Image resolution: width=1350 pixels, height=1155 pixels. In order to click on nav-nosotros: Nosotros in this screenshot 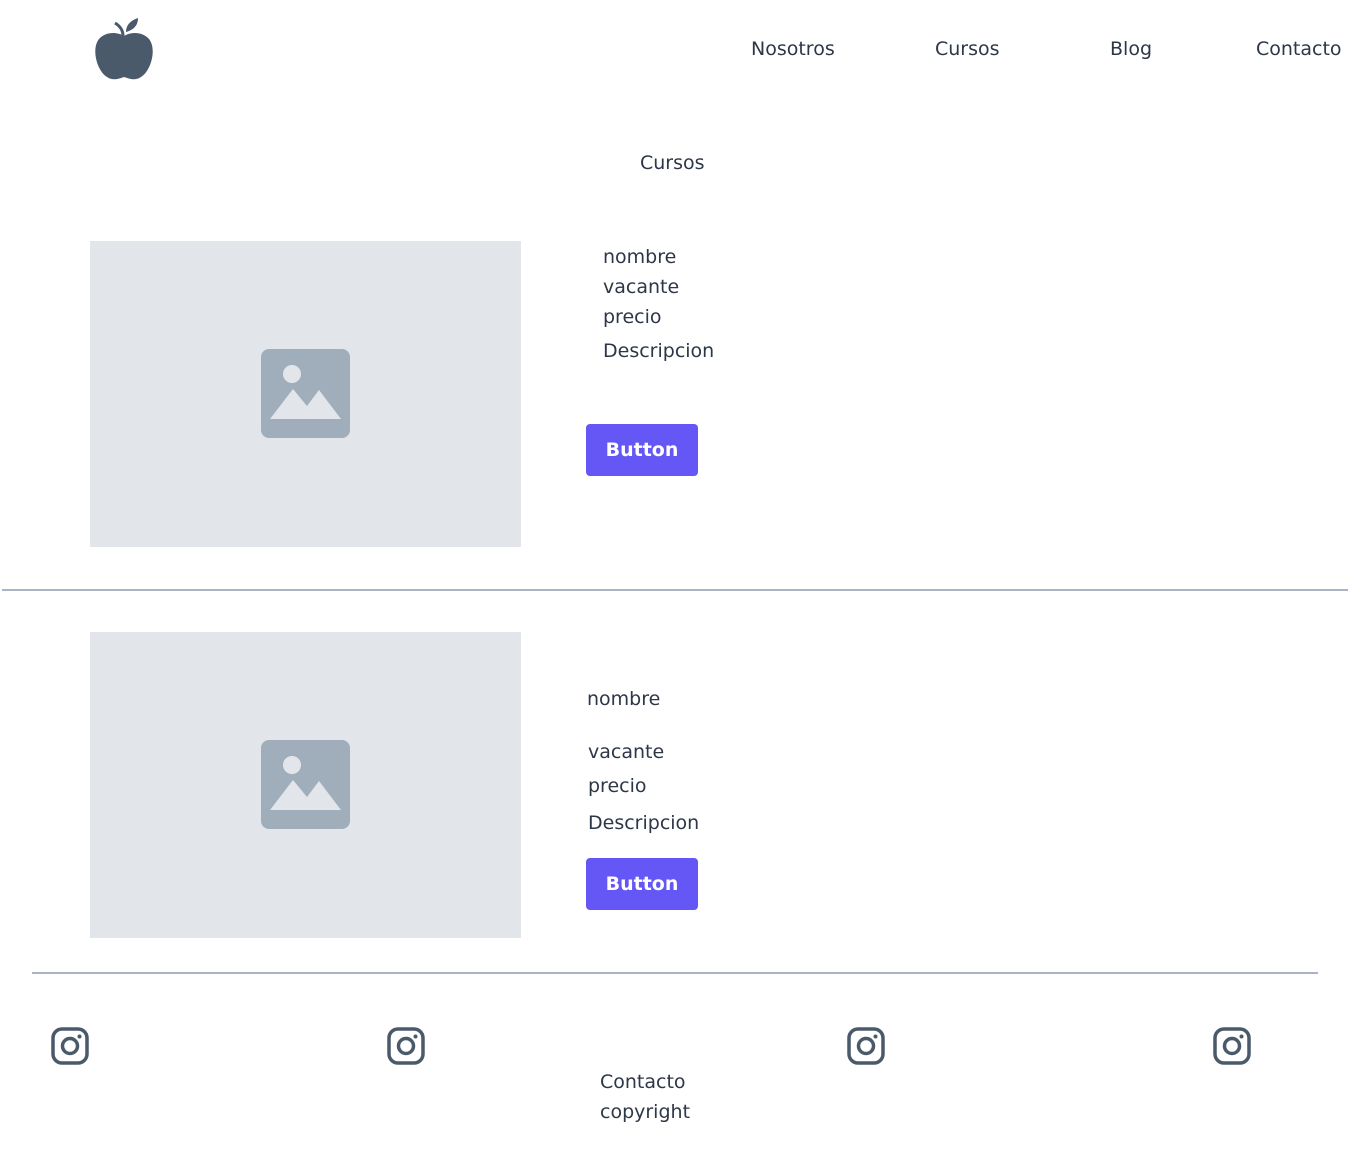, I will do `click(793, 49)`.